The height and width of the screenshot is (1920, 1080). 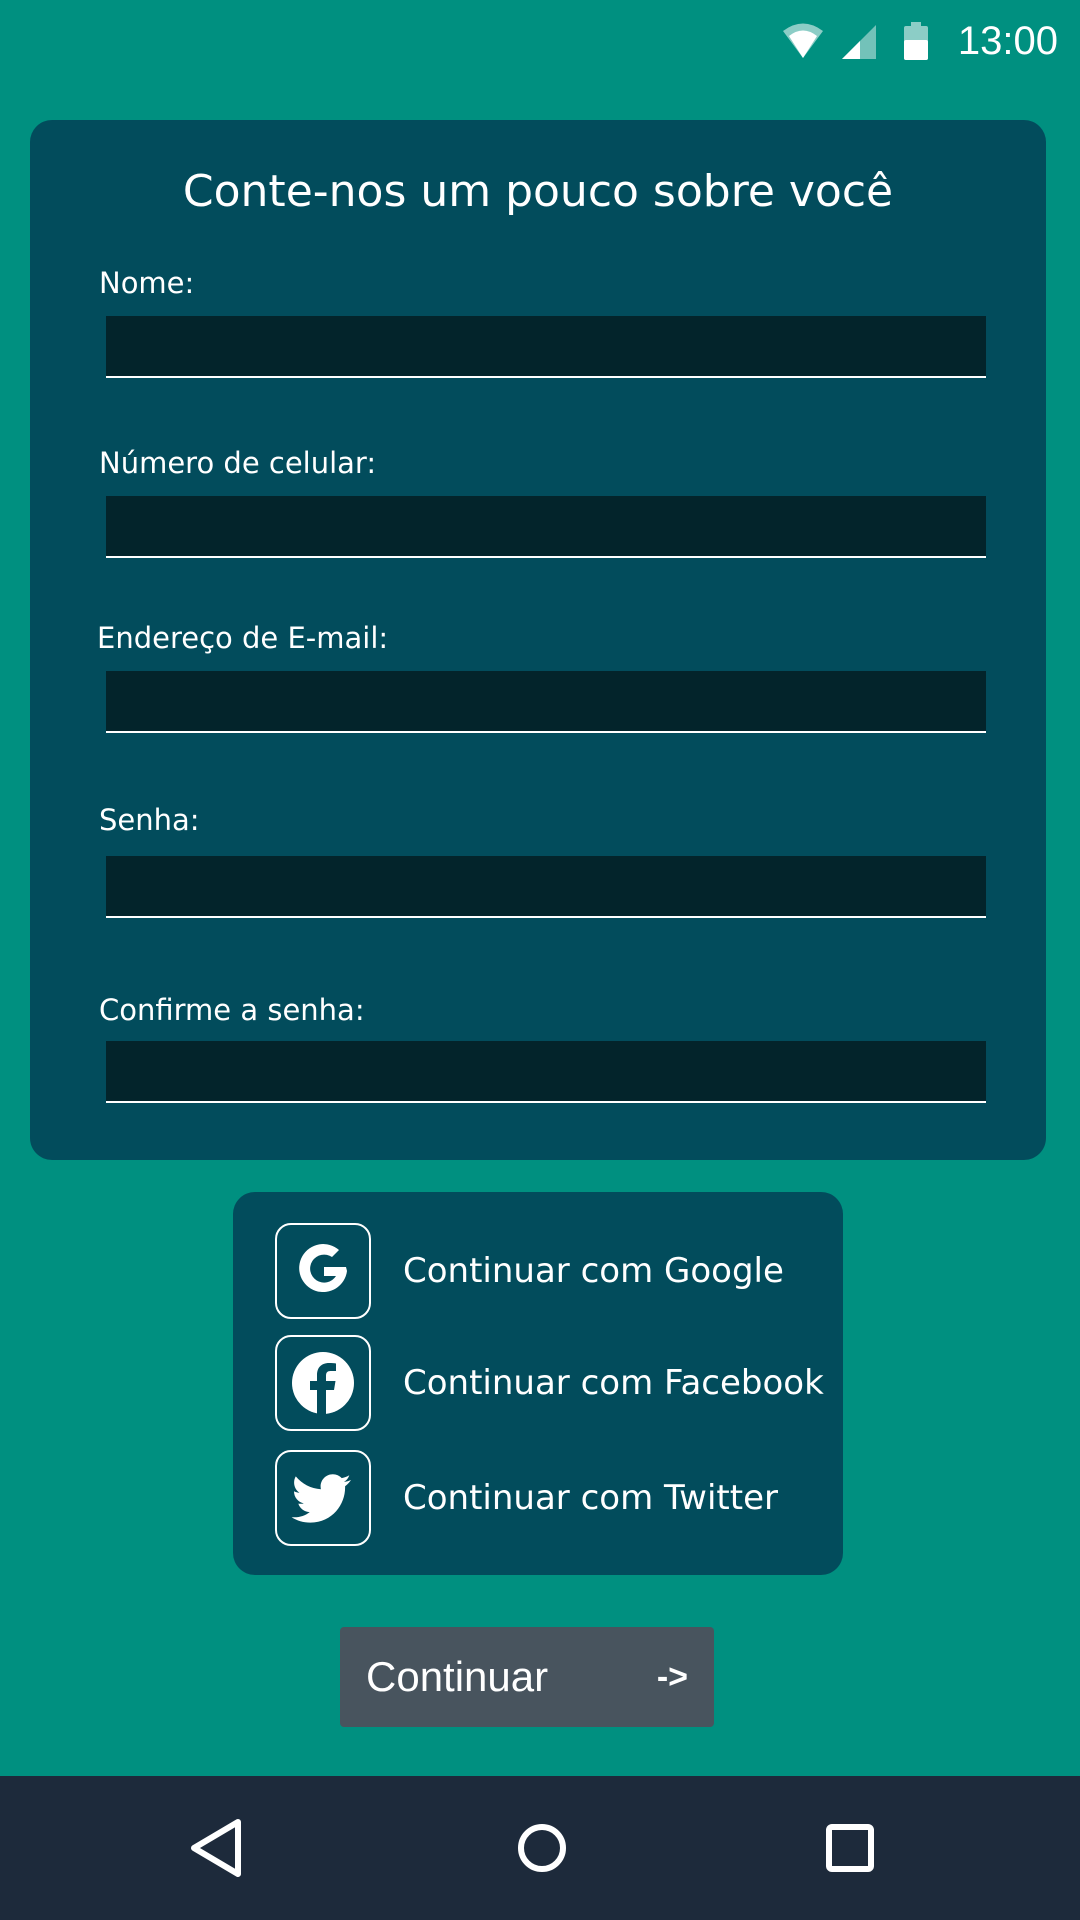 I want to click on continue-with-facebook-button: Continuar com Facebook, so click(x=555, y=1383).